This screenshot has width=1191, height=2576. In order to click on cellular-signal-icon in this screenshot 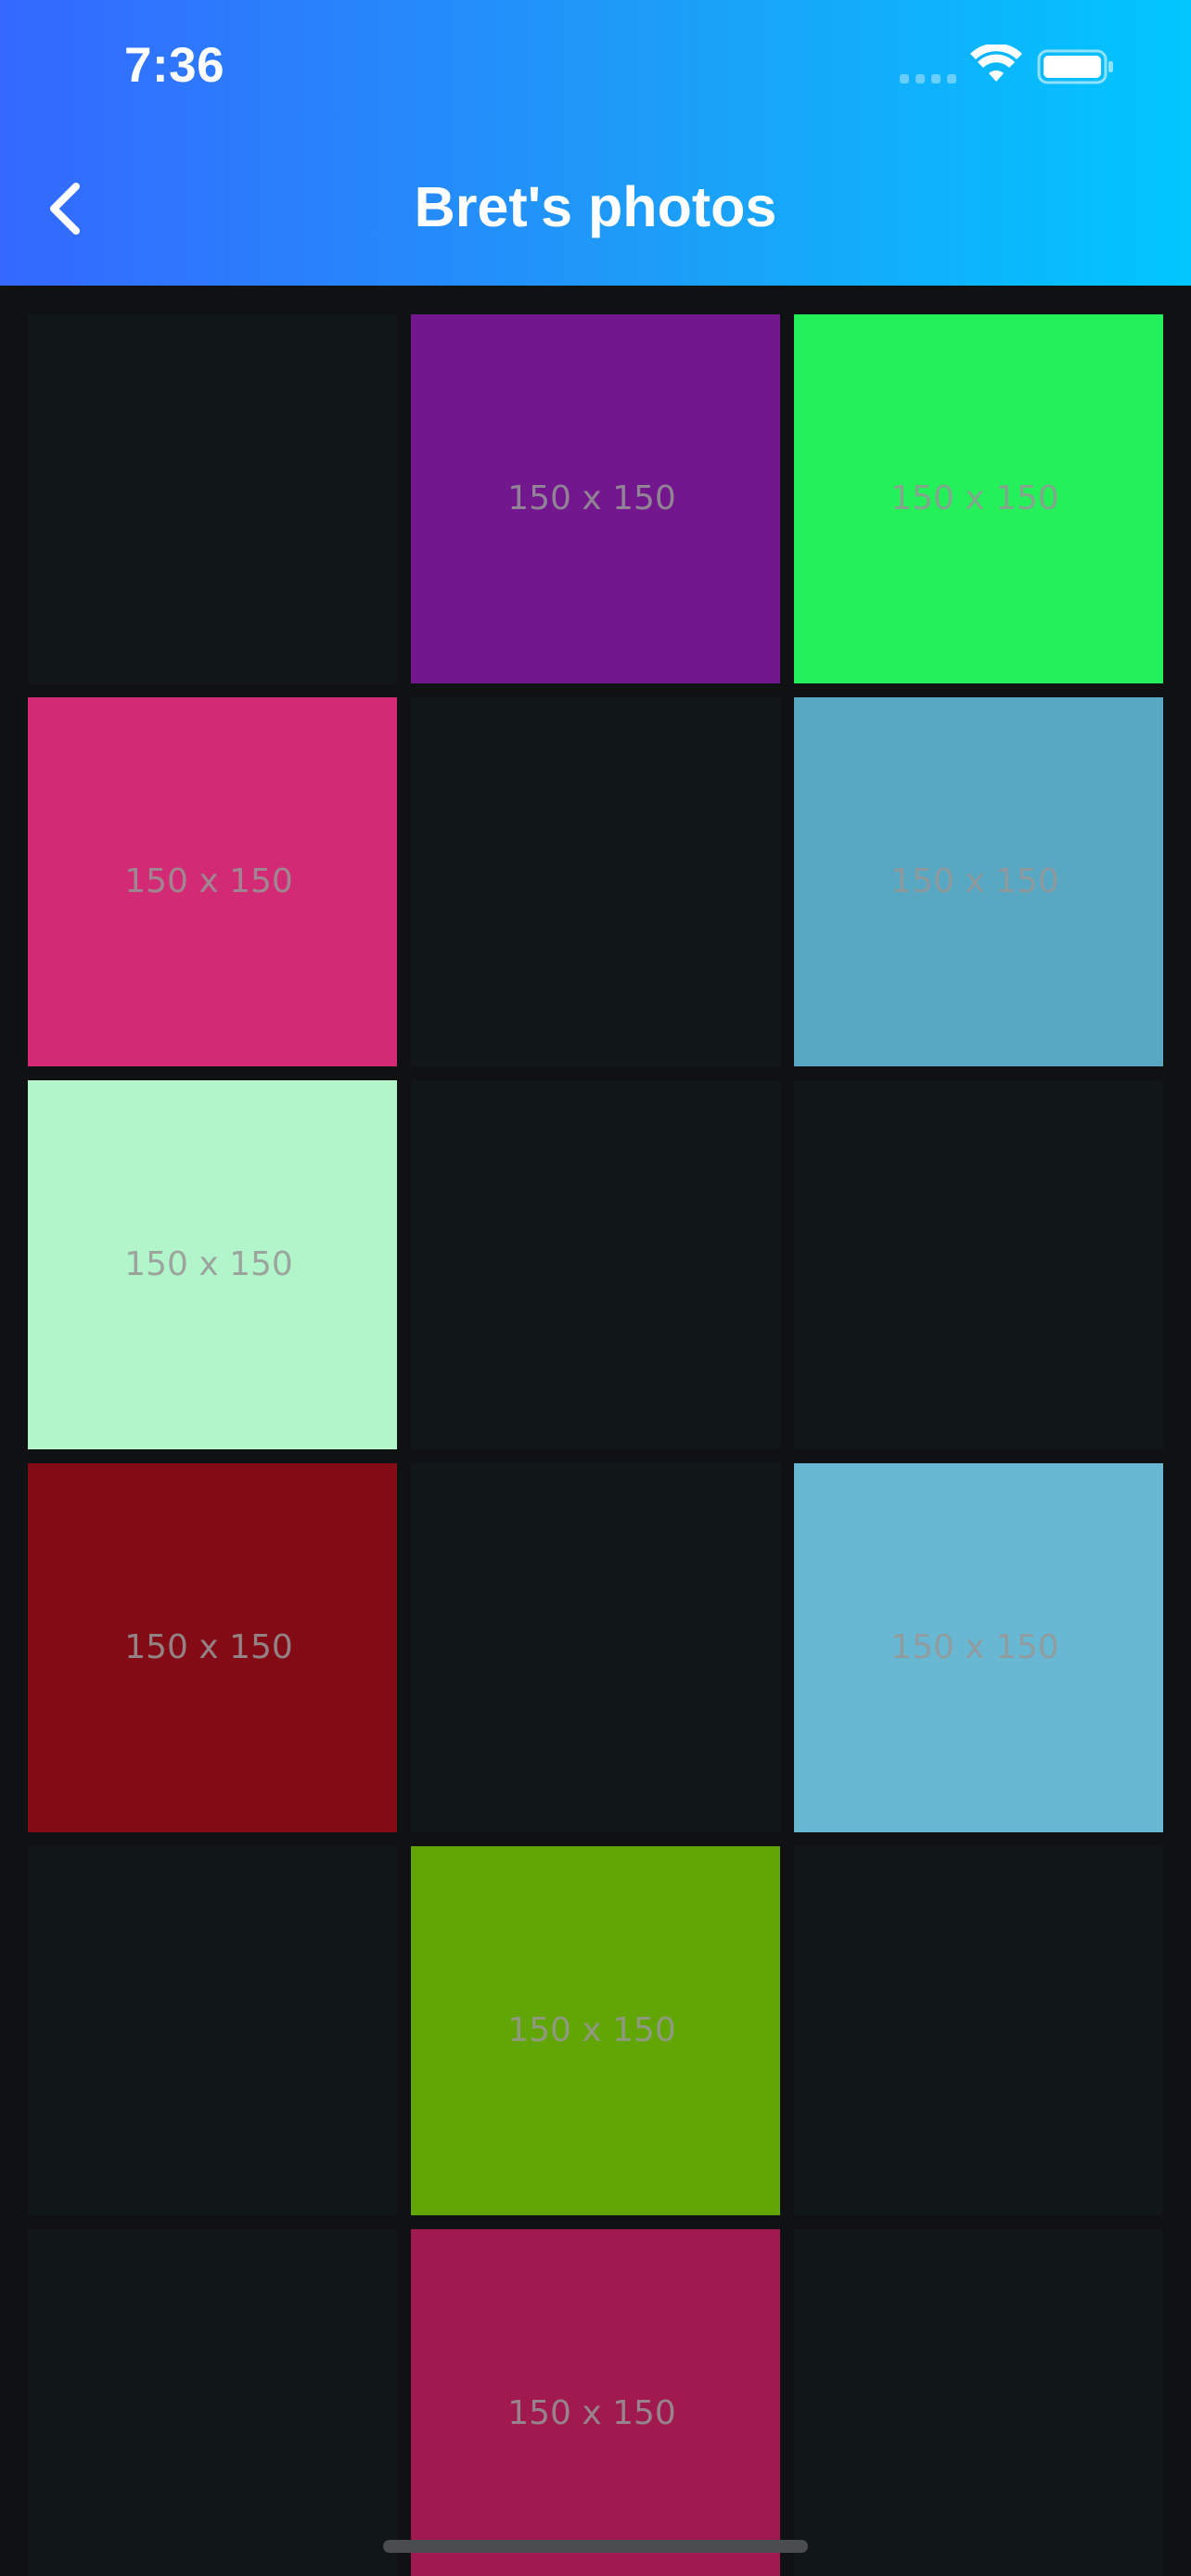, I will do `click(929, 79)`.